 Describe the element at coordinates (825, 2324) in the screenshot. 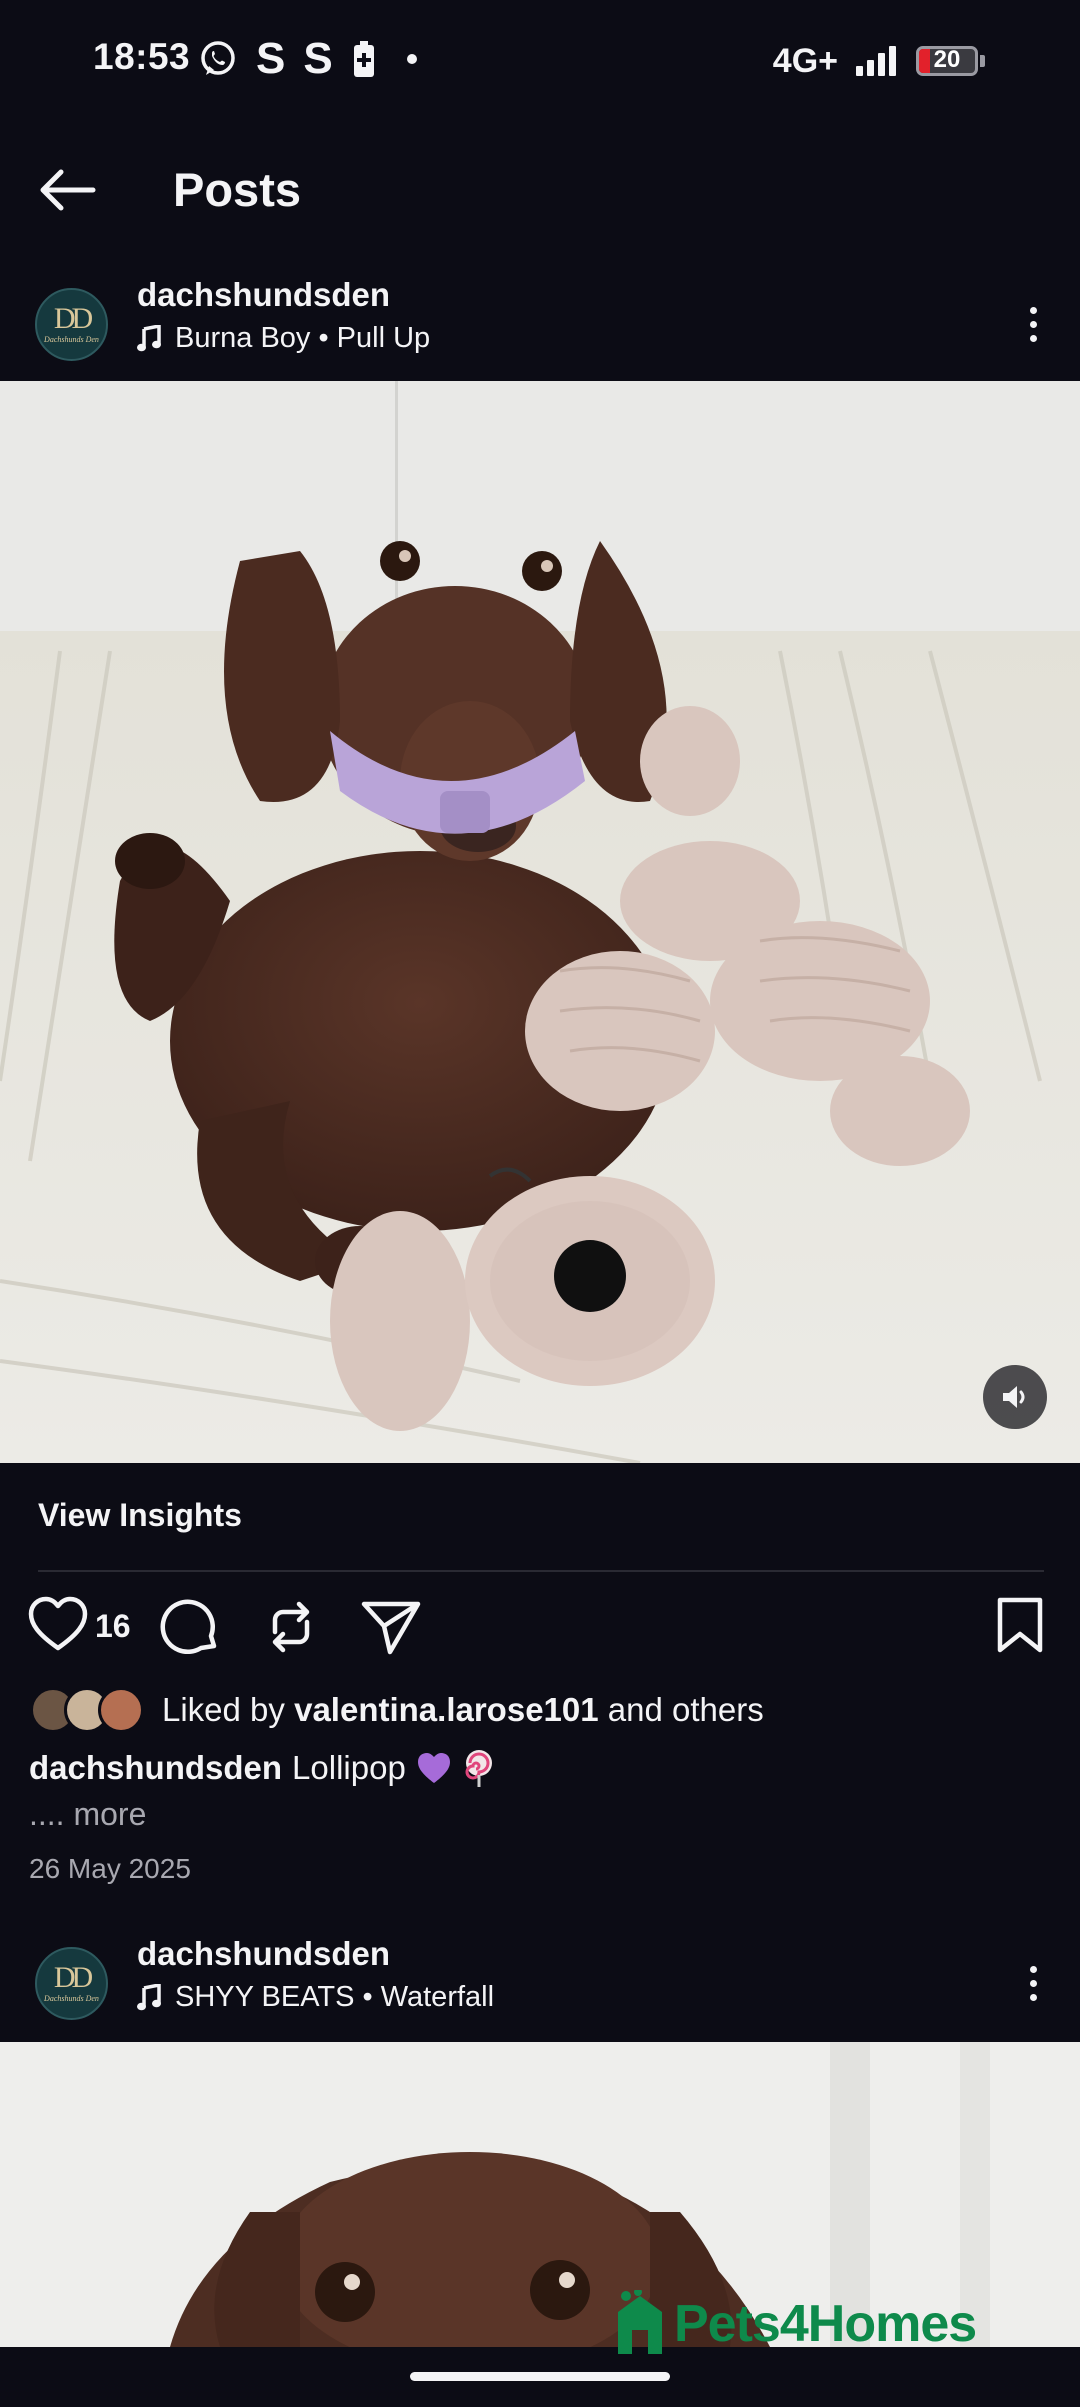

I see `watermark-text: Pets4Homes` at that location.